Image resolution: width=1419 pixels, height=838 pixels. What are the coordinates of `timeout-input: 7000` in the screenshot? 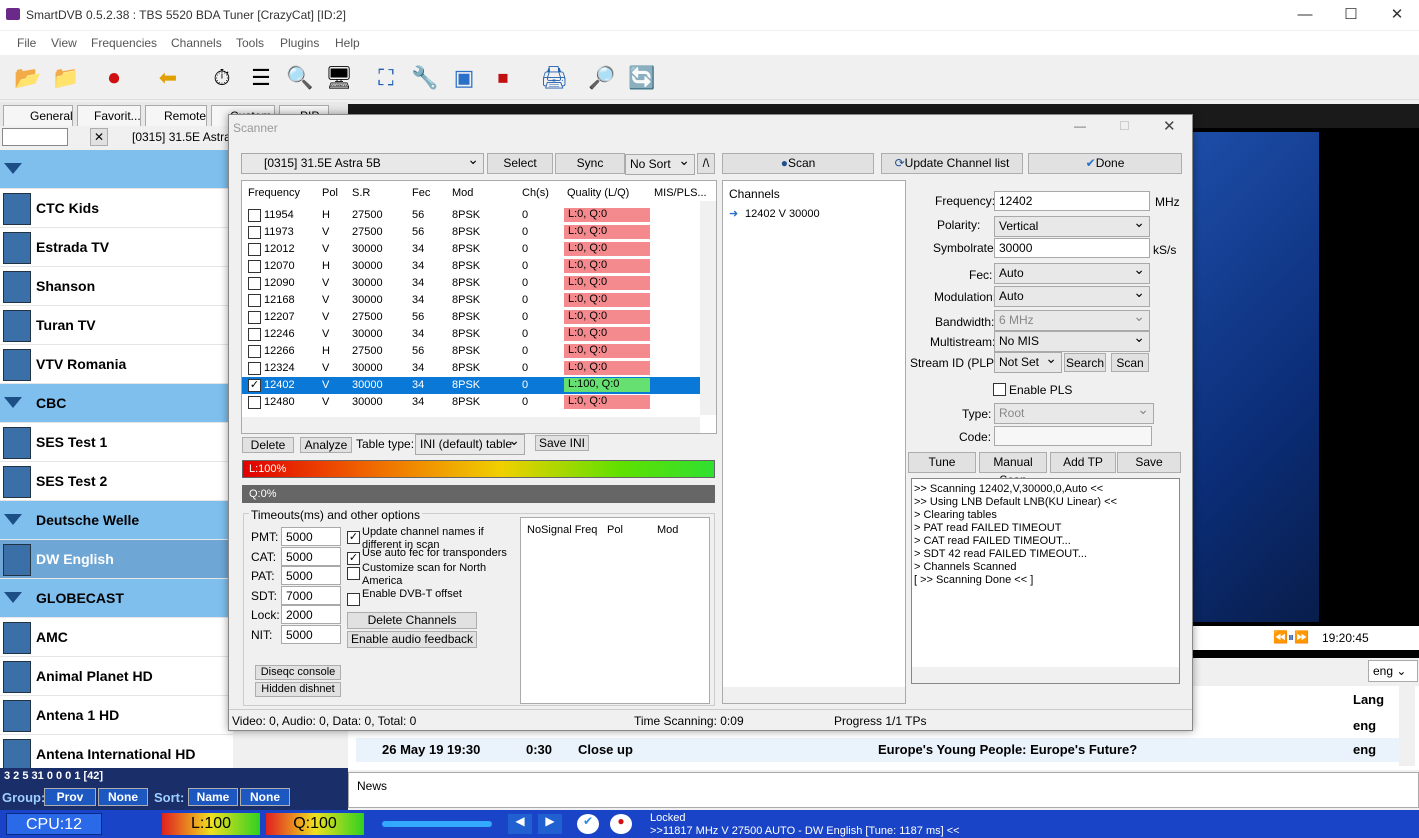 It's located at (311, 595).